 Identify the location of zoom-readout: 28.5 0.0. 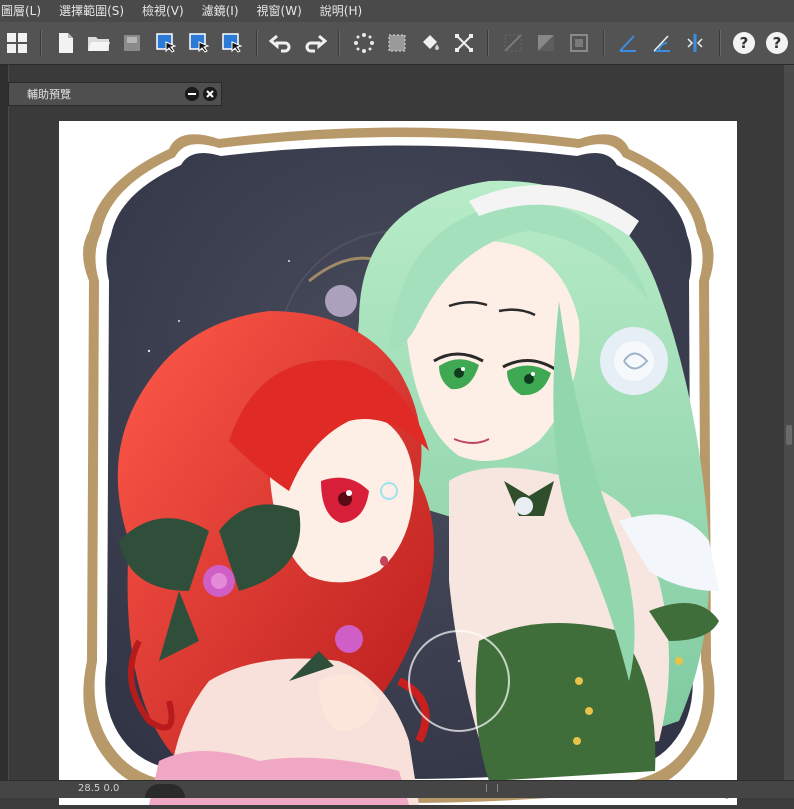
(98, 788).